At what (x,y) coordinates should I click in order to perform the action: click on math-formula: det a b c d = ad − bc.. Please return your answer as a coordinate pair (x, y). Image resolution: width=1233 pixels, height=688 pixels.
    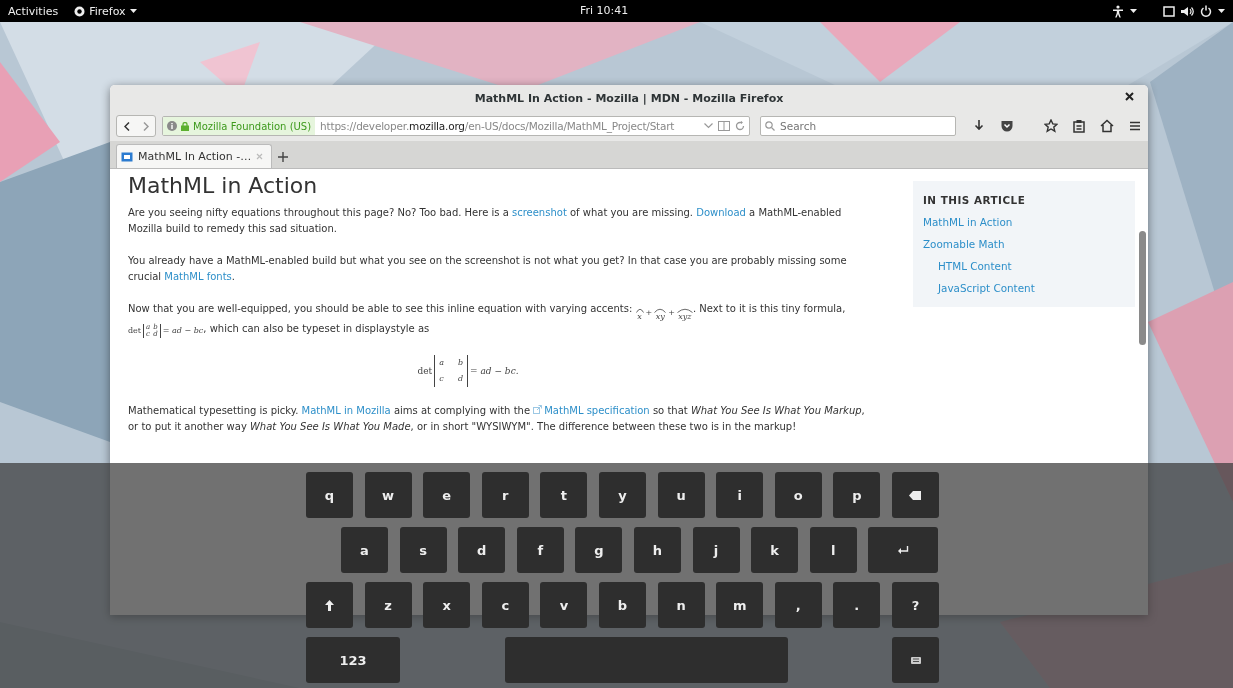
    Looking at the image, I should click on (468, 371).